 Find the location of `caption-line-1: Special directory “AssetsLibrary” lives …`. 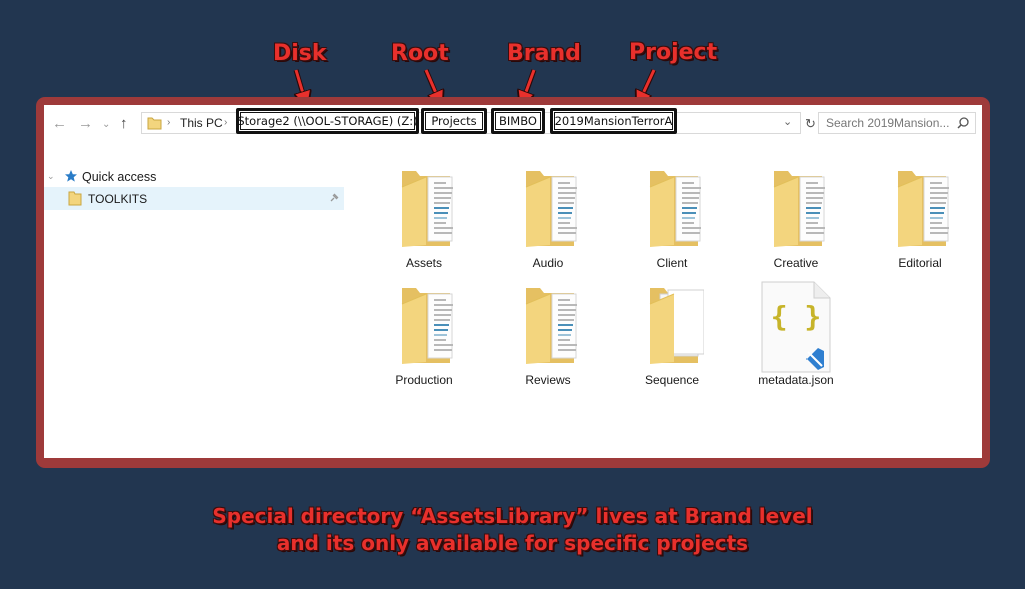

caption-line-1: Special directory “AssetsLibrary” lives … is located at coordinates (512, 516).